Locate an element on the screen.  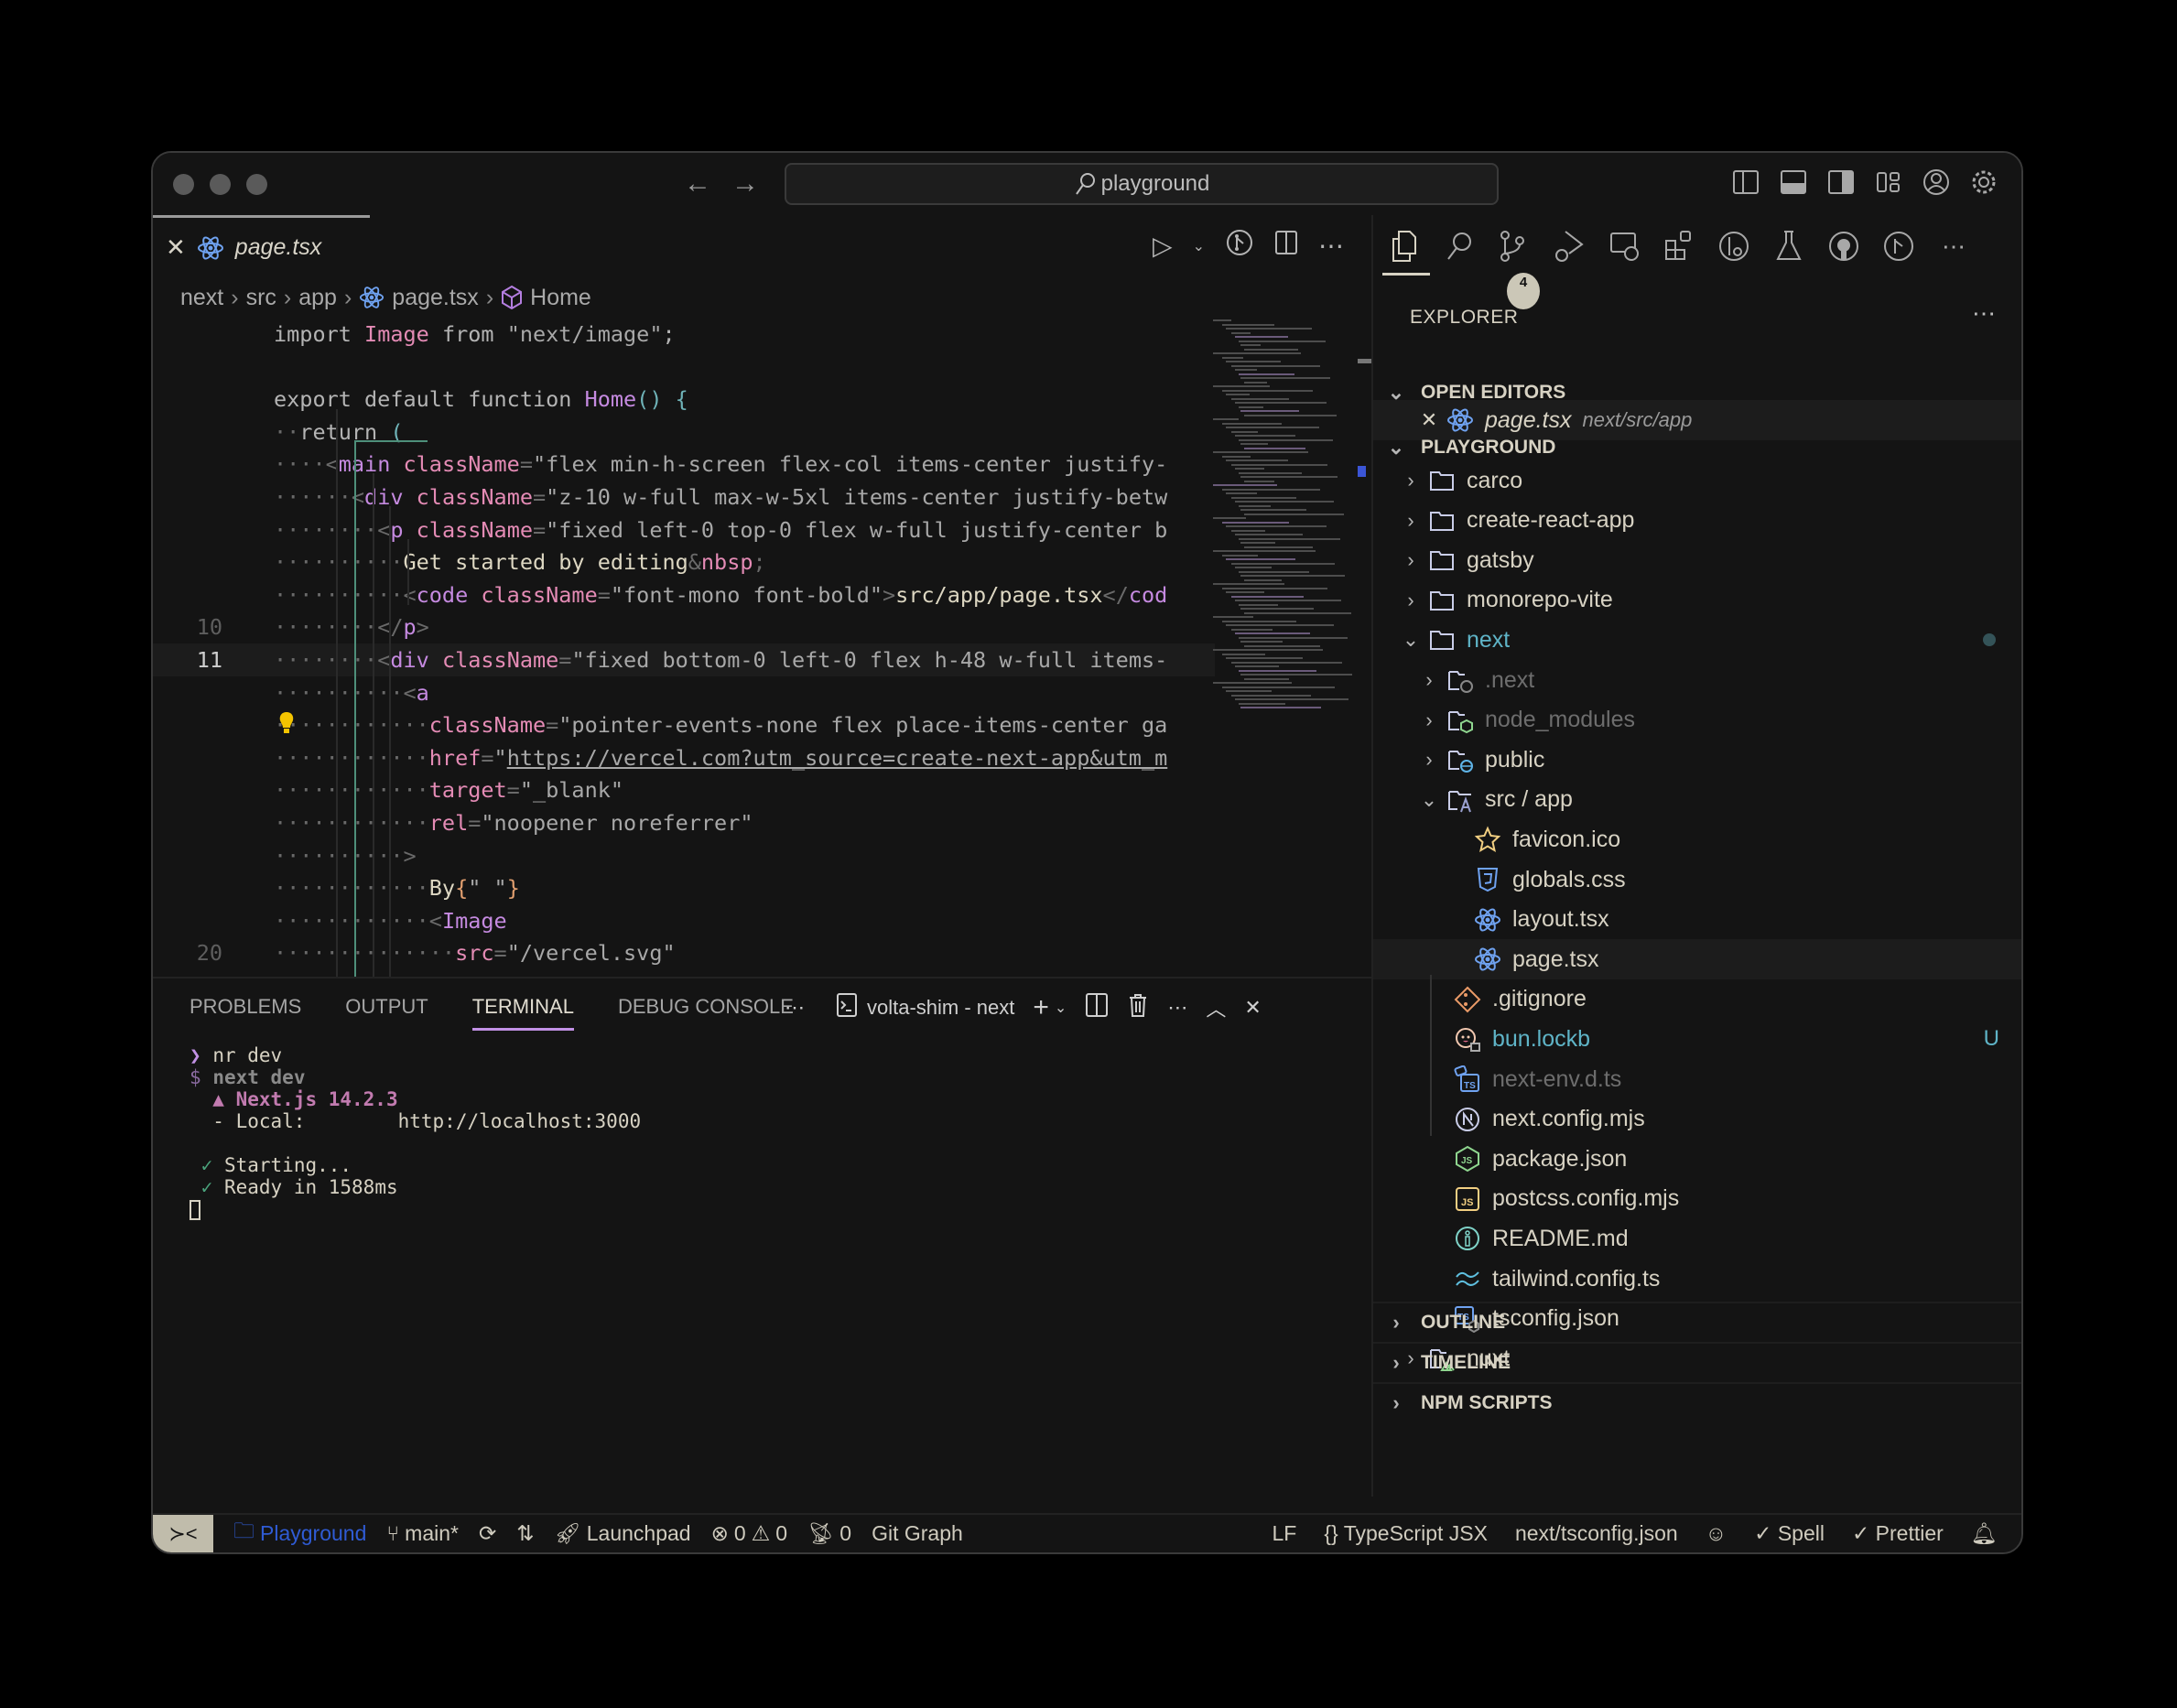
tab-output: OUTPUT is located at coordinates (387, 1013).